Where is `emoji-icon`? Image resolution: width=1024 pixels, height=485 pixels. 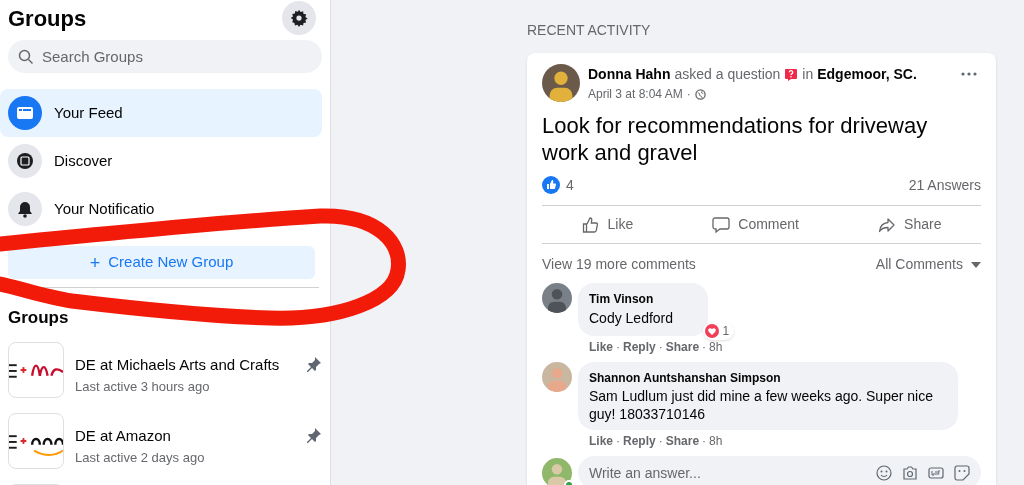 emoji-icon is located at coordinates (884, 472).